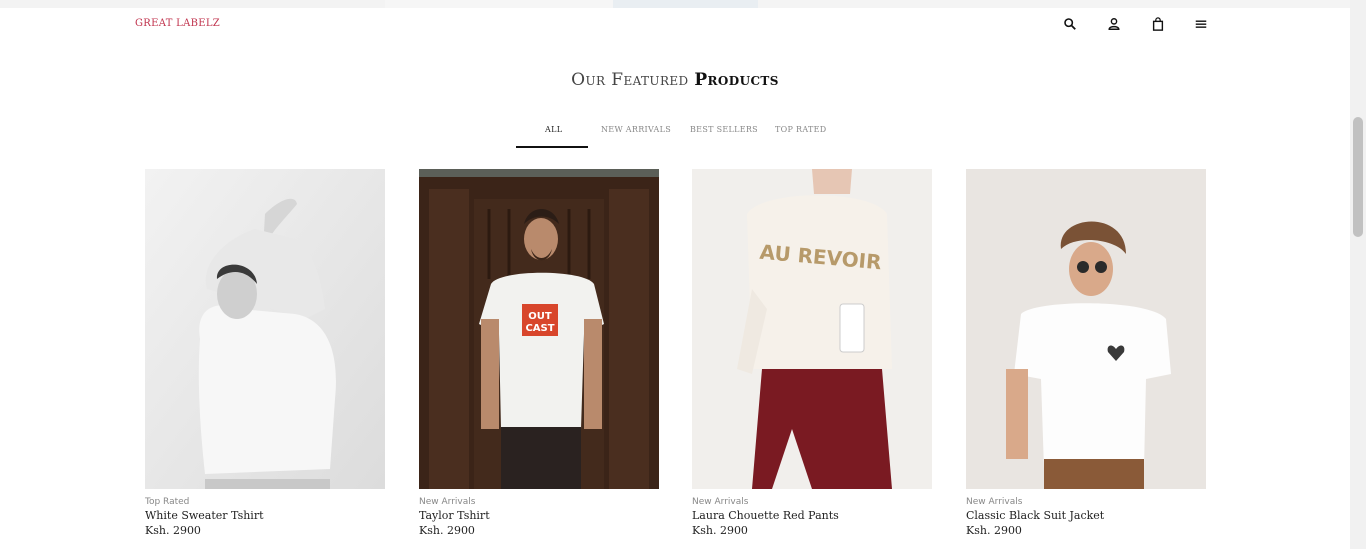 This screenshot has width=1366, height=549. What do you see at coordinates (204, 515) in the screenshot?
I see `product-name: White Sweater Tshirt` at bounding box center [204, 515].